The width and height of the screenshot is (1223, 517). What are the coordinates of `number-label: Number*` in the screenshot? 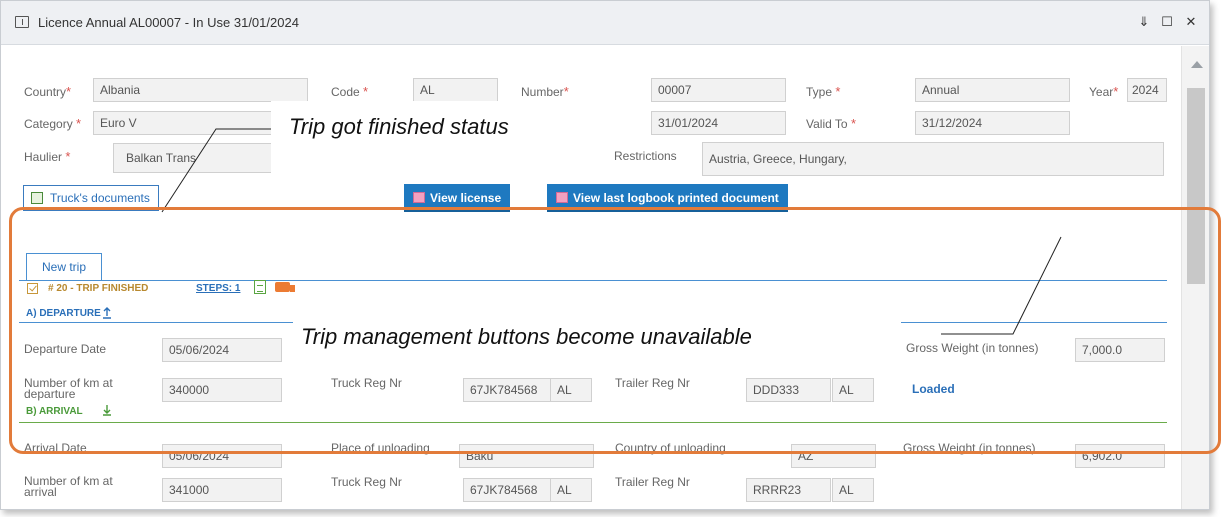 It's located at (545, 91).